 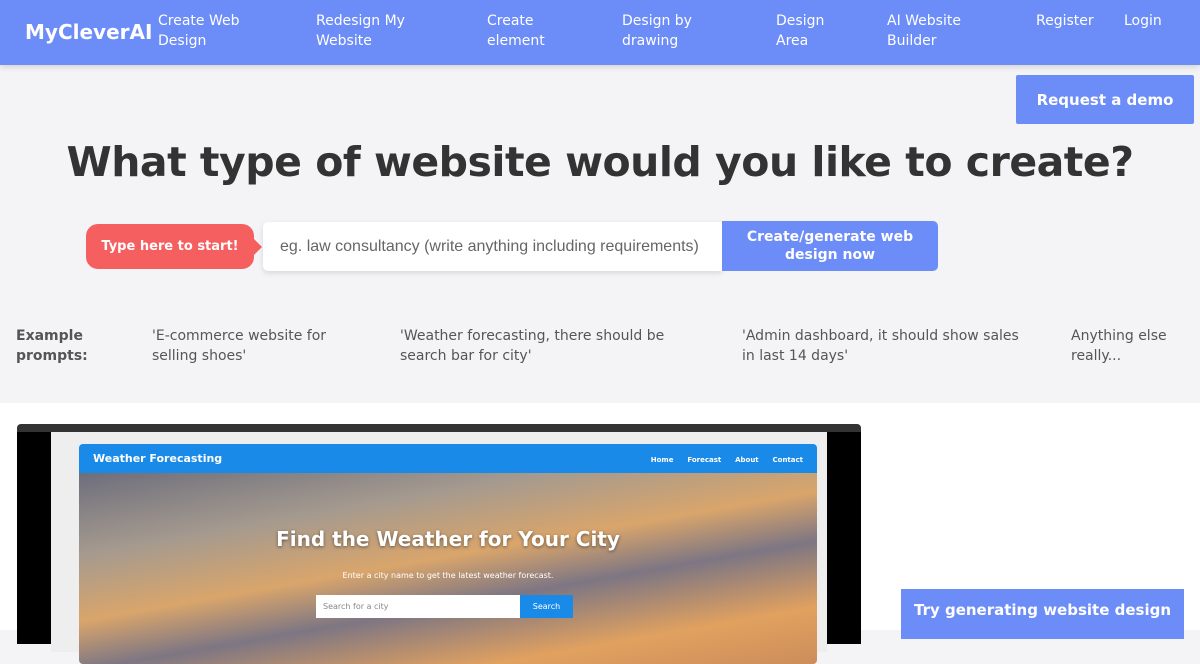 I want to click on preview-brand: Weather Forecasting, so click(x=158, y=458).